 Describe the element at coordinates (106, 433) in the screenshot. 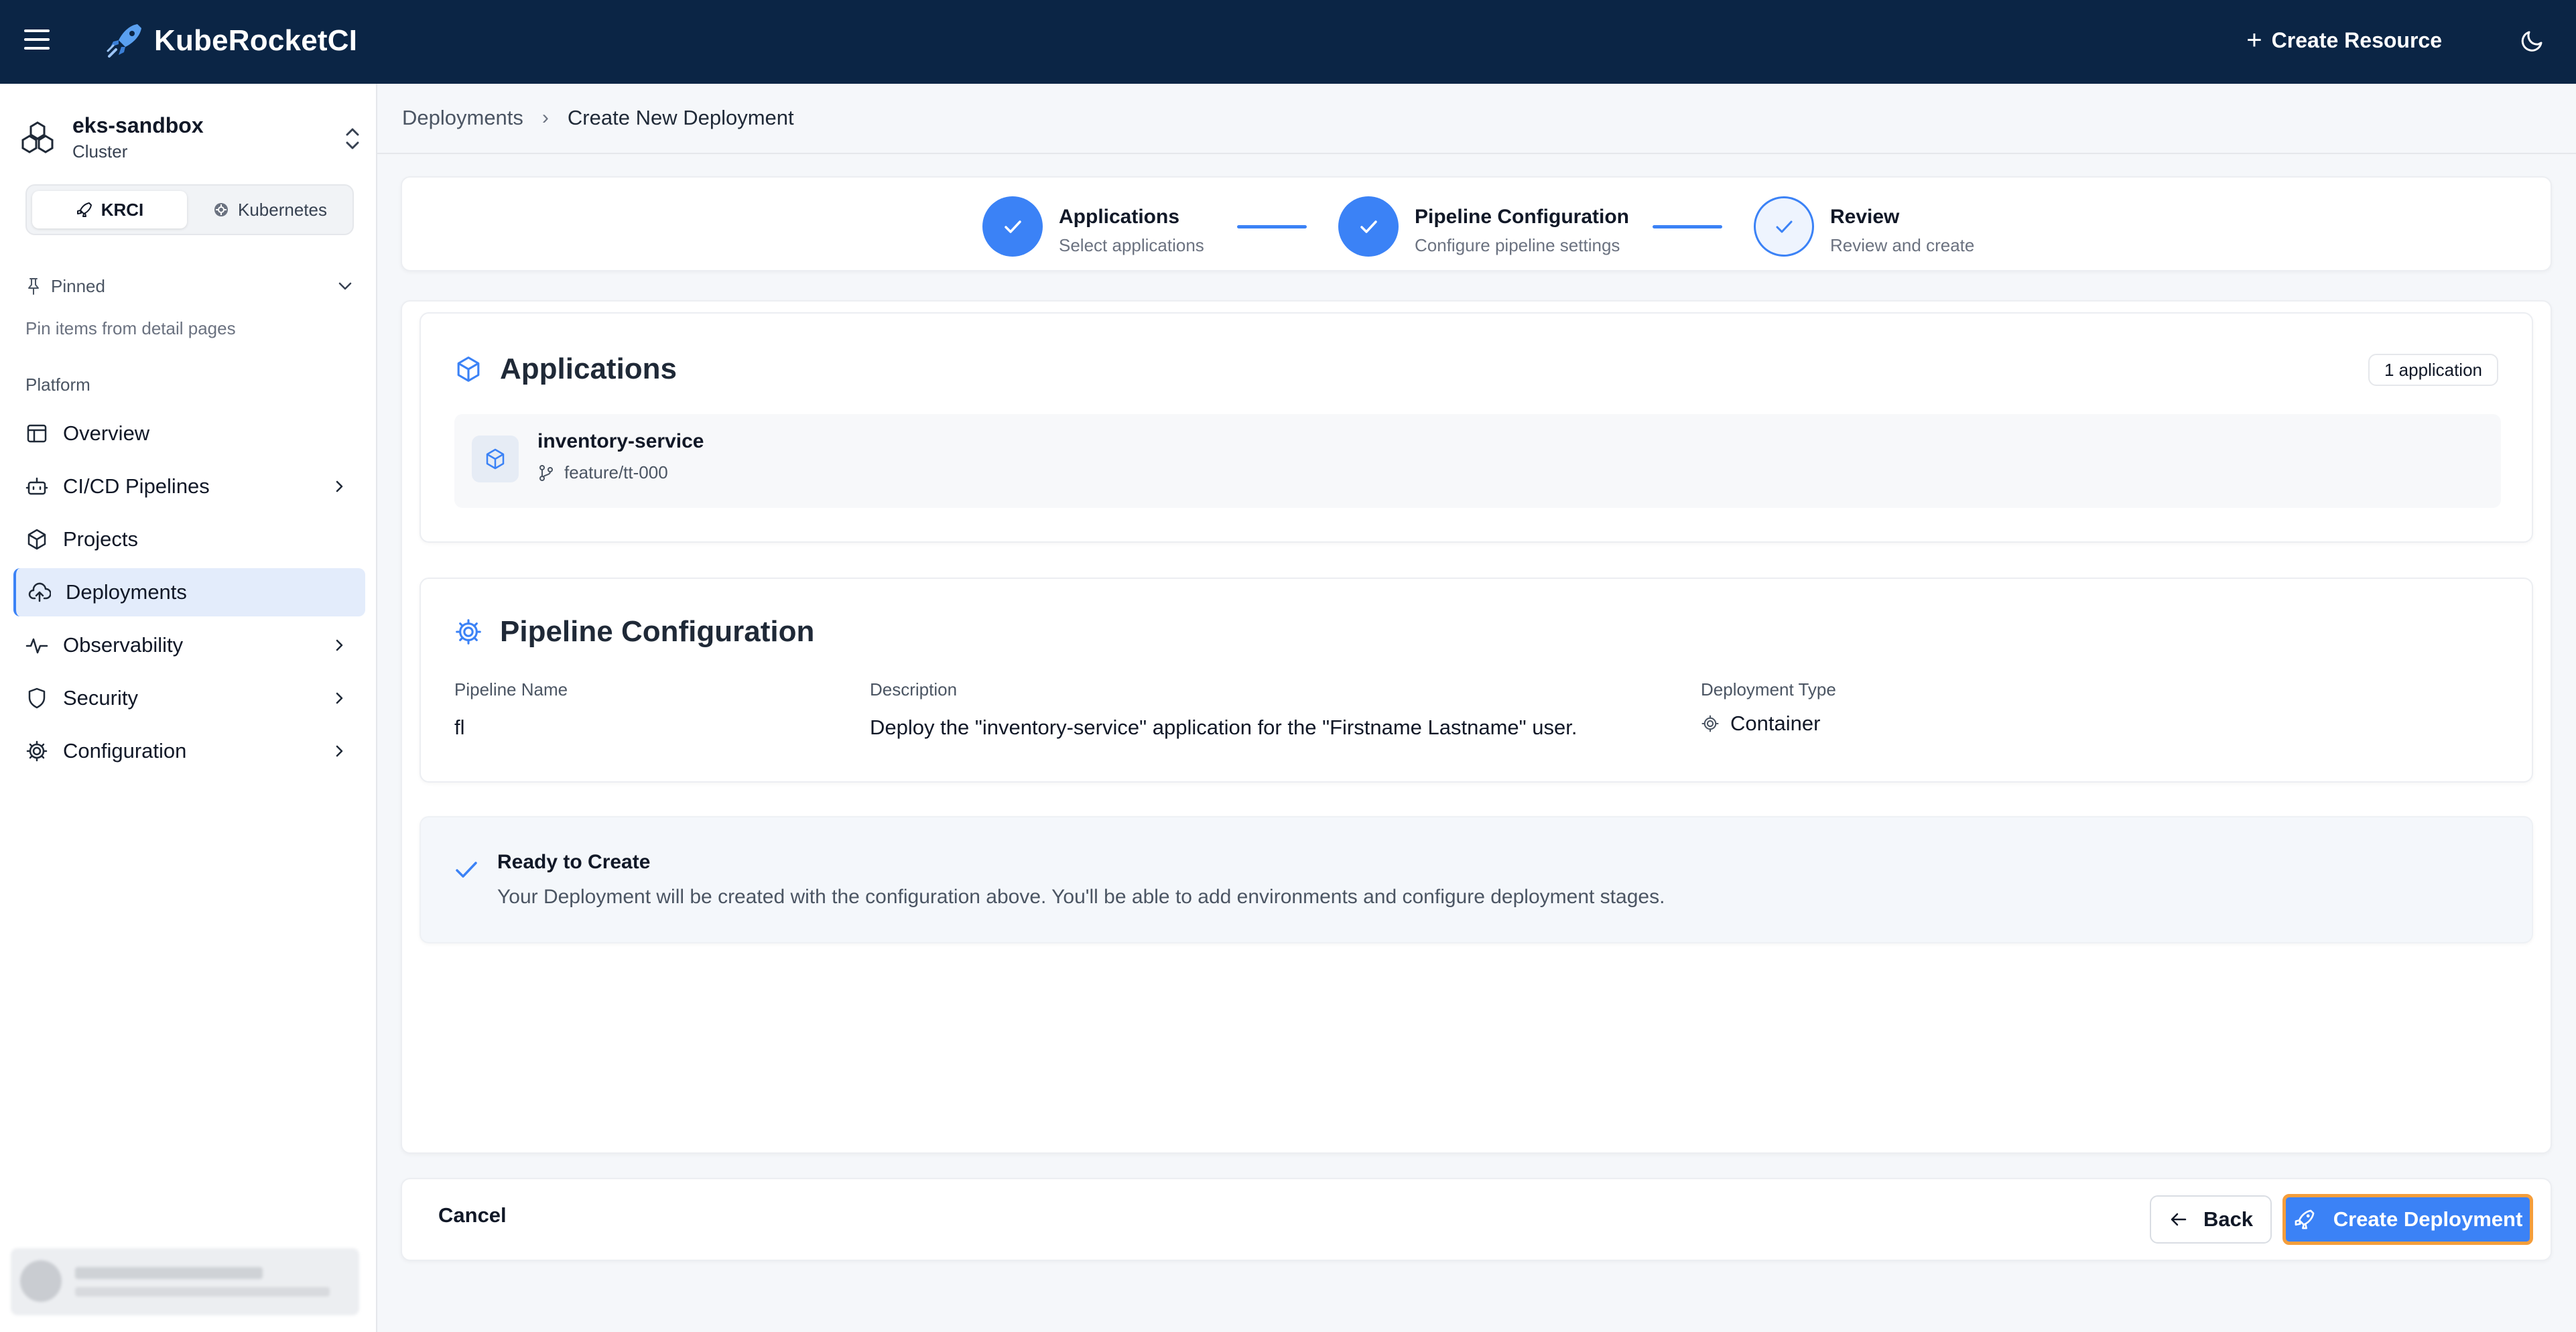

I see `sidebar-item-label: Overview` at that location.